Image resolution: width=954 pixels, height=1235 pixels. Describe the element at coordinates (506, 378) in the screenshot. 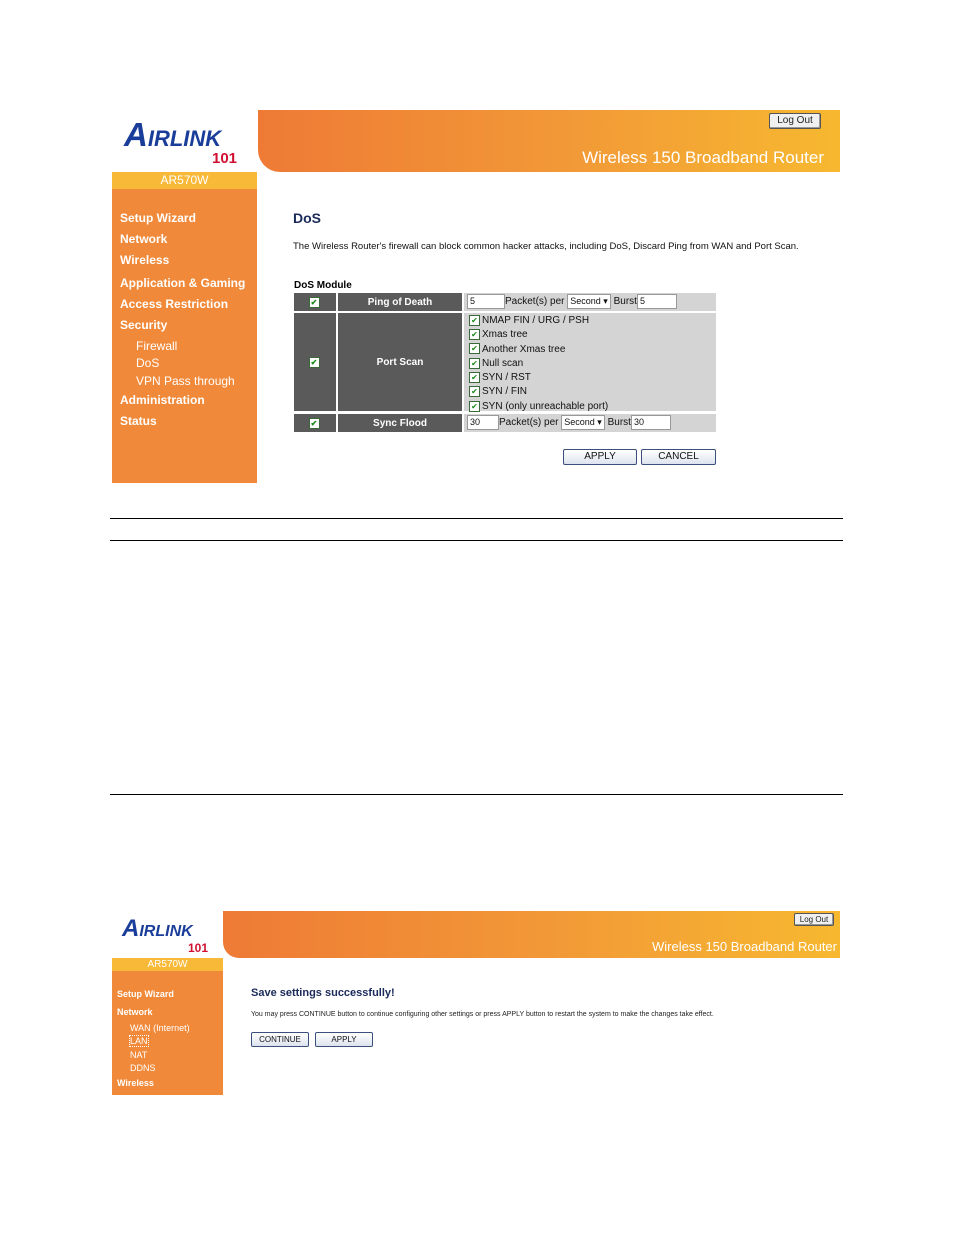

I see `option-label: SYN / RST` at that location.